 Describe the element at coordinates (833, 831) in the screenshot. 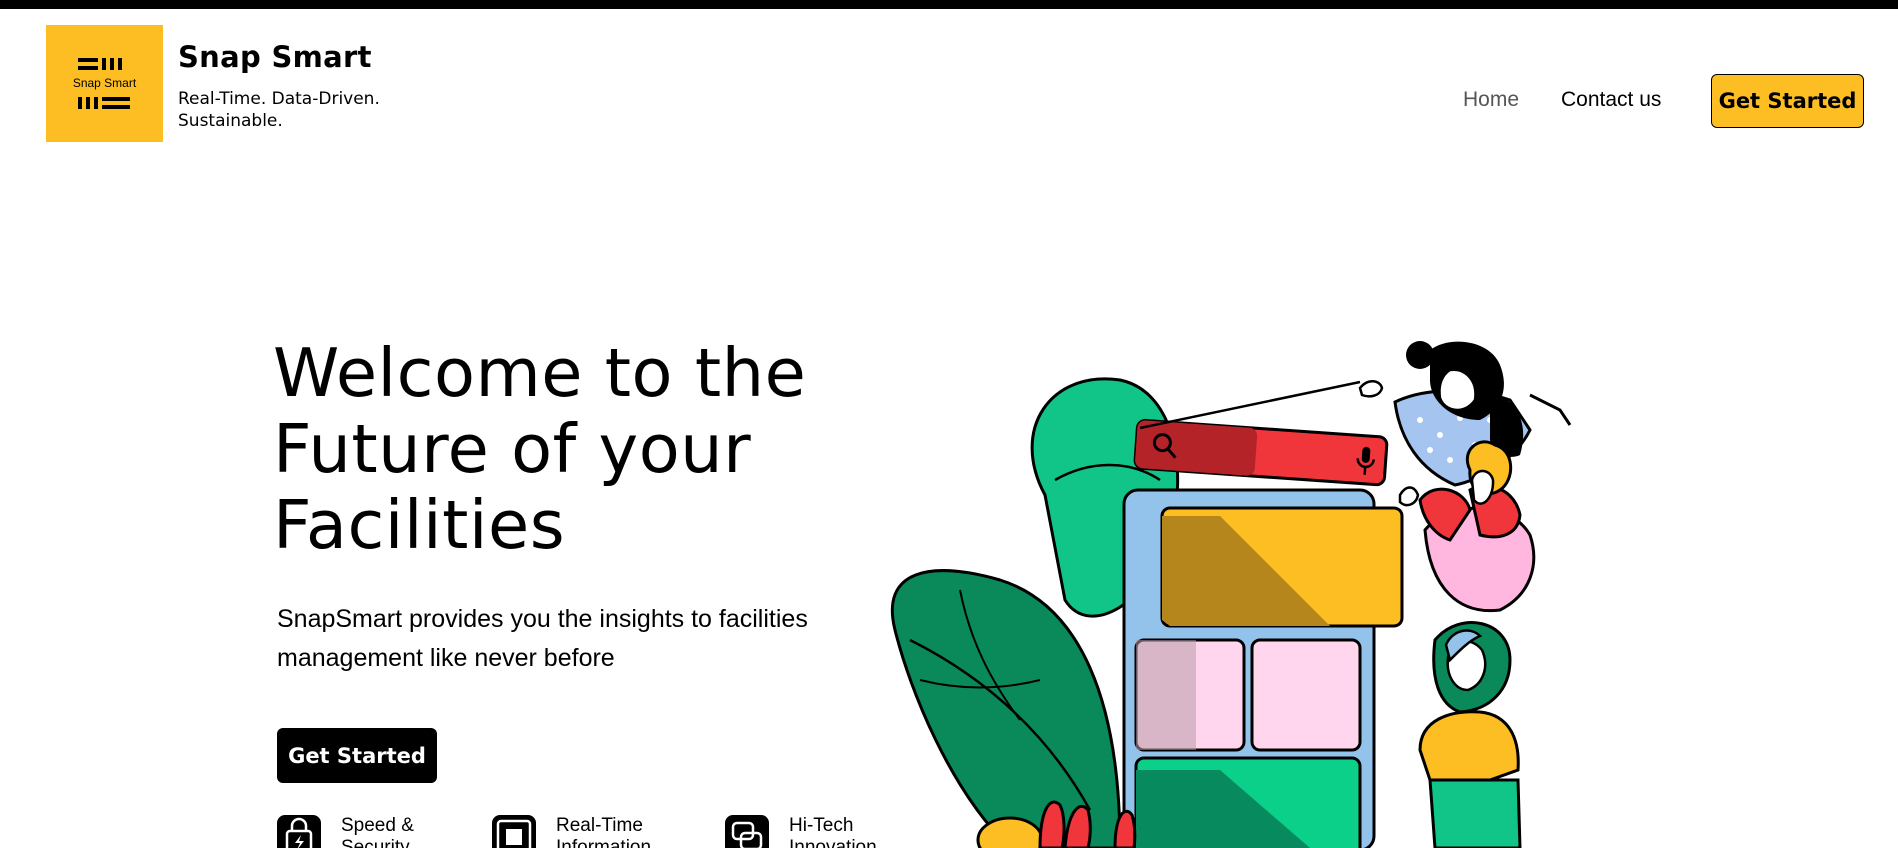

I see `feature-label: Hi-Tech Innovation` at that location.